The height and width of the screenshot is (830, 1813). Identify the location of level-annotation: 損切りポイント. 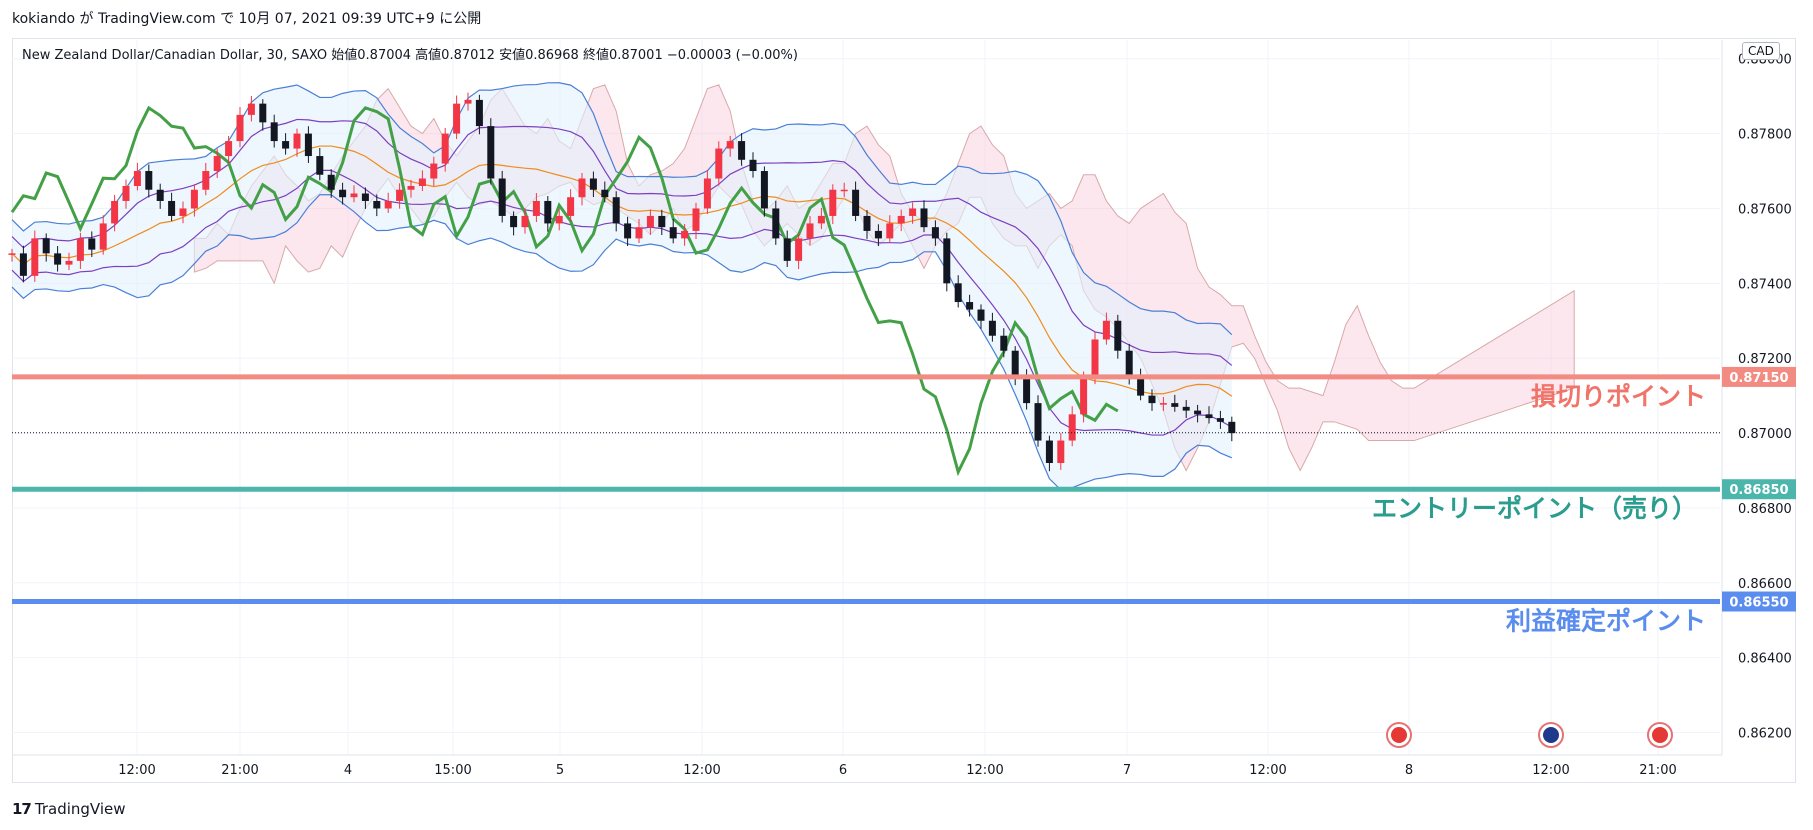
(1618, 396).